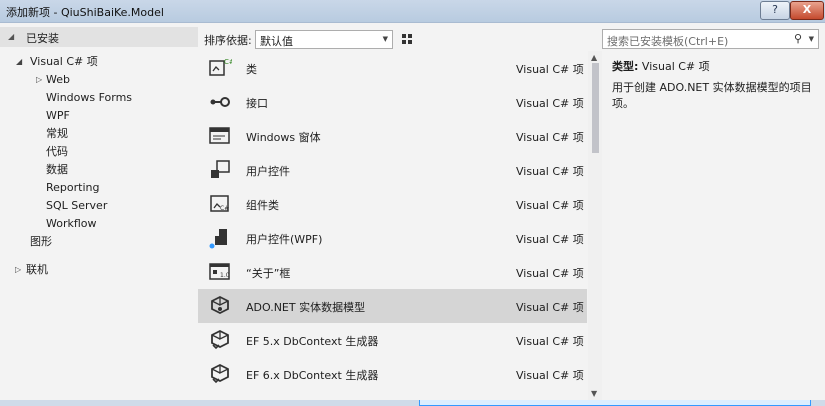 This screenshot has height=406, width=825. Describe the element at coordinates (57, 151) in the screenshot. I see `tree-item-label: 代码` at that location.